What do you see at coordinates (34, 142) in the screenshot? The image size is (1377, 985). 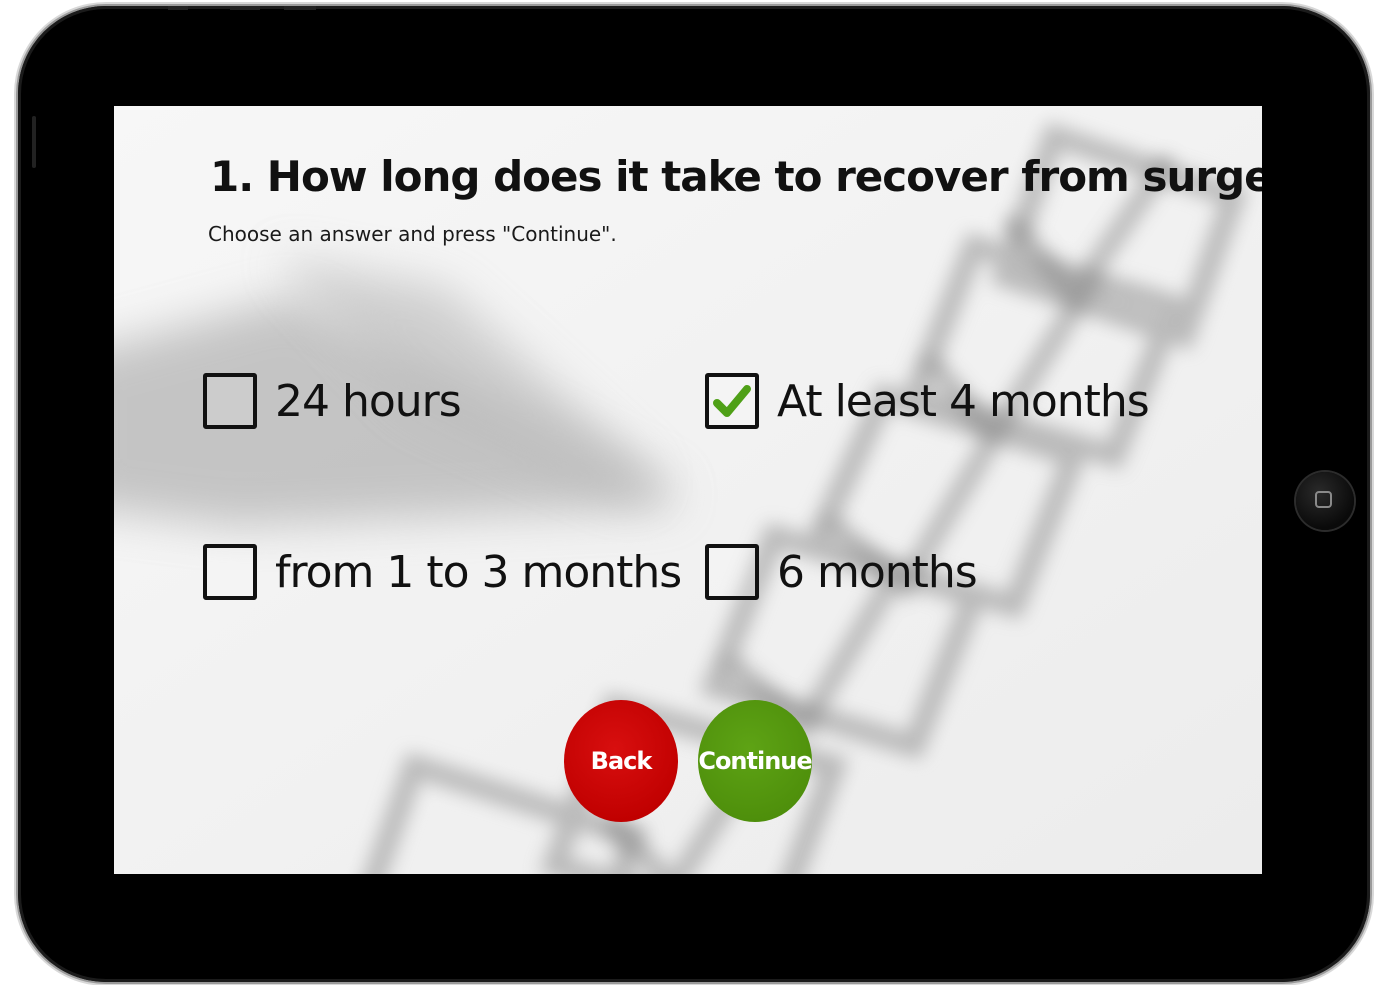 I see `volume-button` at bounding box center [34, 142].